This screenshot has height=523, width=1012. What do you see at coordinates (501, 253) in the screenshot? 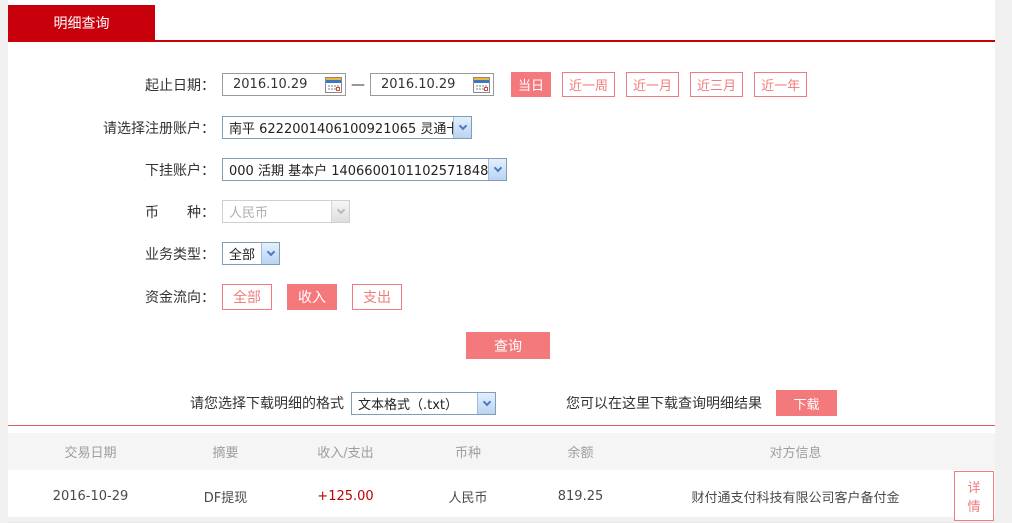
I see `business-type-row: 业务类型： 全部` at bounding box center [501, 253].